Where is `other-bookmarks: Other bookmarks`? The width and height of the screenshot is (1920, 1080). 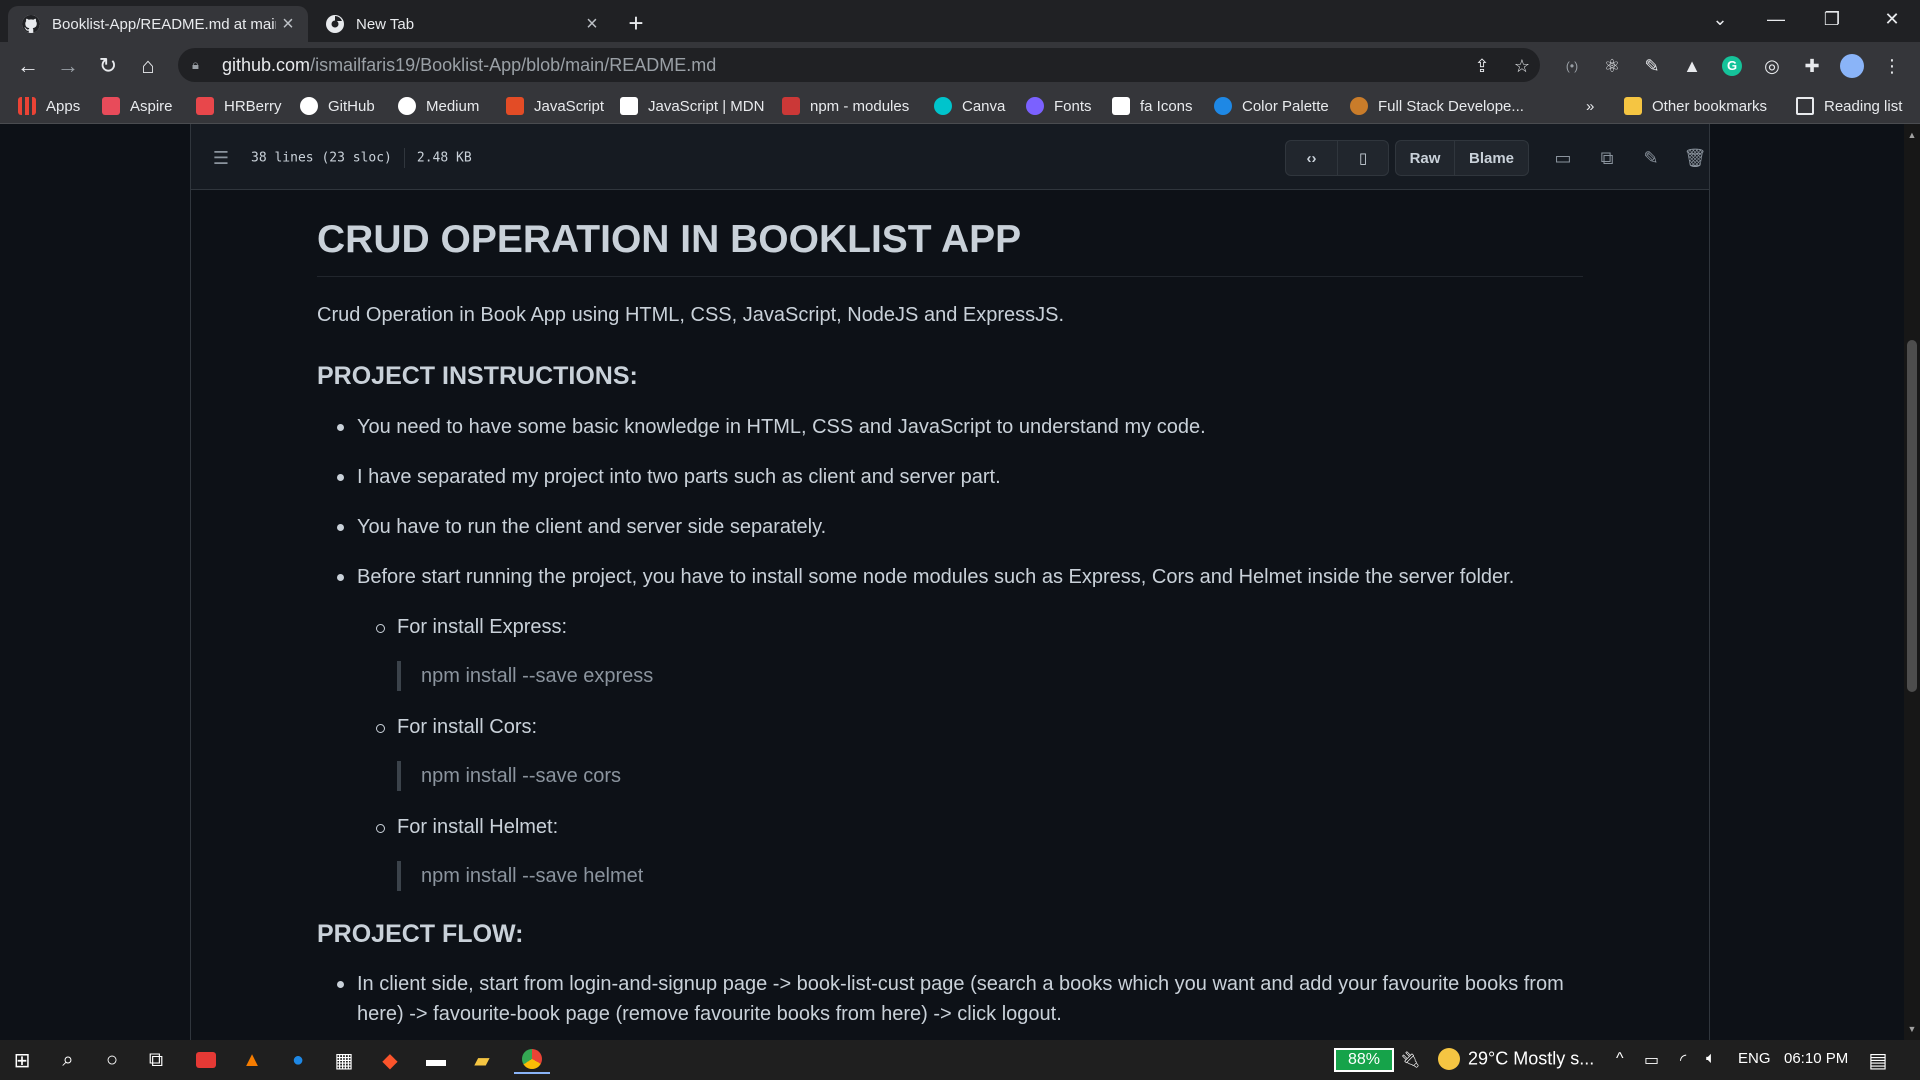 other-bookmarks: Other bookmarks is located at coordinates (1695, 106).